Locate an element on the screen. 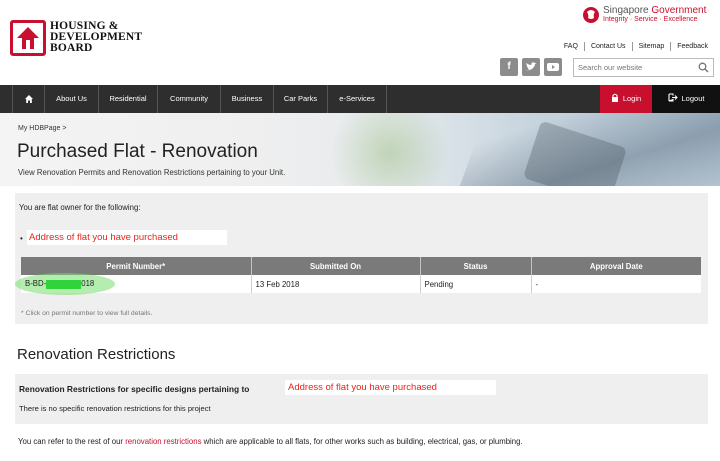 The width and height of the screenshot is (720, 461). sitemap-link: Sitemap is located at coordinates (651, 46).